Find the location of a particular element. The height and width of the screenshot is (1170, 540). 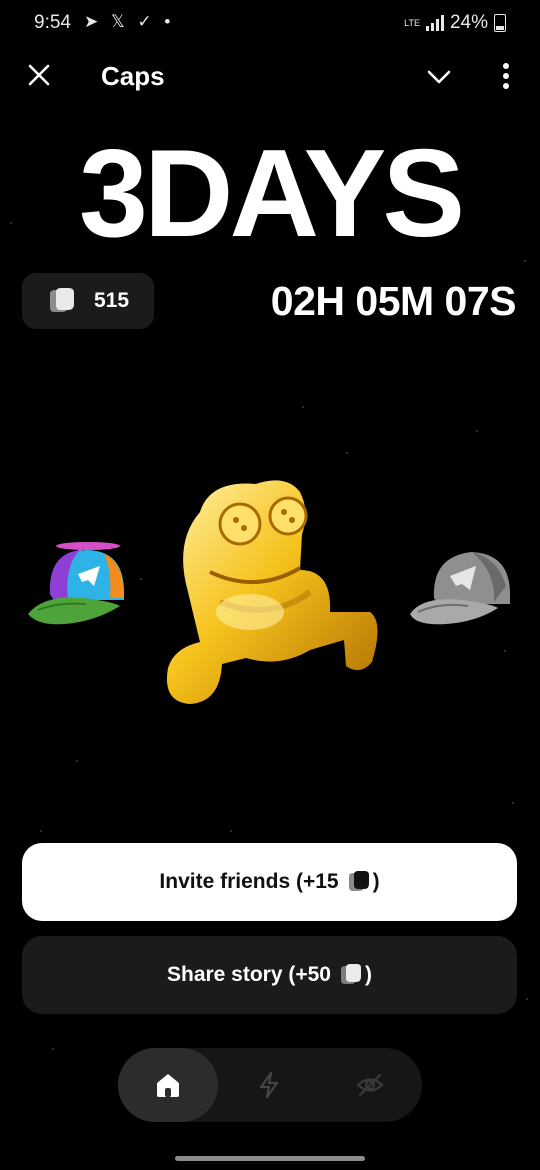

balance-chip: 515 is located at coordinates (88, 301).